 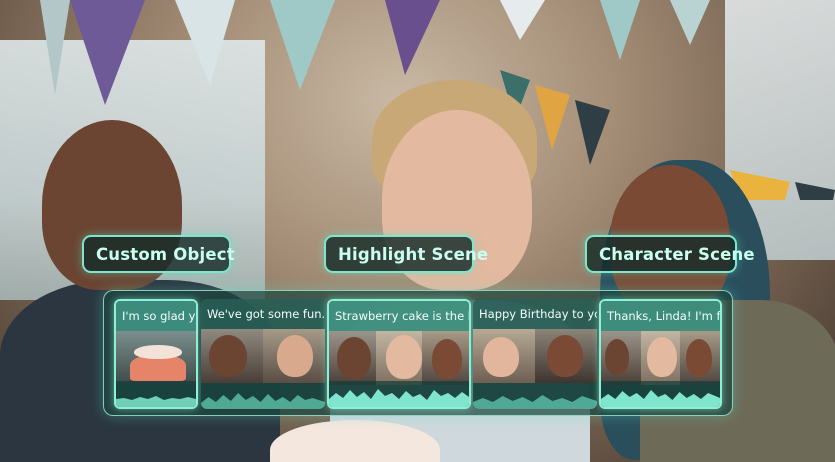 I want to click on custom-object-label: Custom Object, so click(x=158, y=254).